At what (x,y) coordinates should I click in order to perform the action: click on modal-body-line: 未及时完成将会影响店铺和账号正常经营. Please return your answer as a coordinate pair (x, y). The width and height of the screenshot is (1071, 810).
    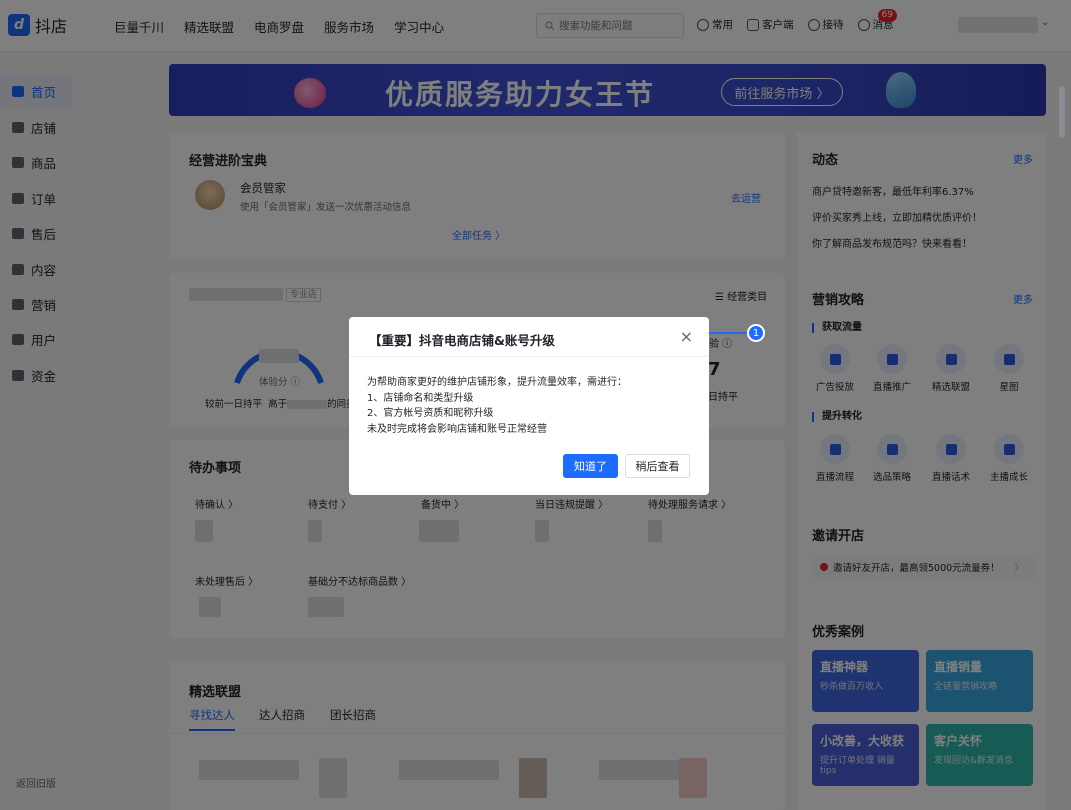
    Looking at the image, I should click on (457, 429).